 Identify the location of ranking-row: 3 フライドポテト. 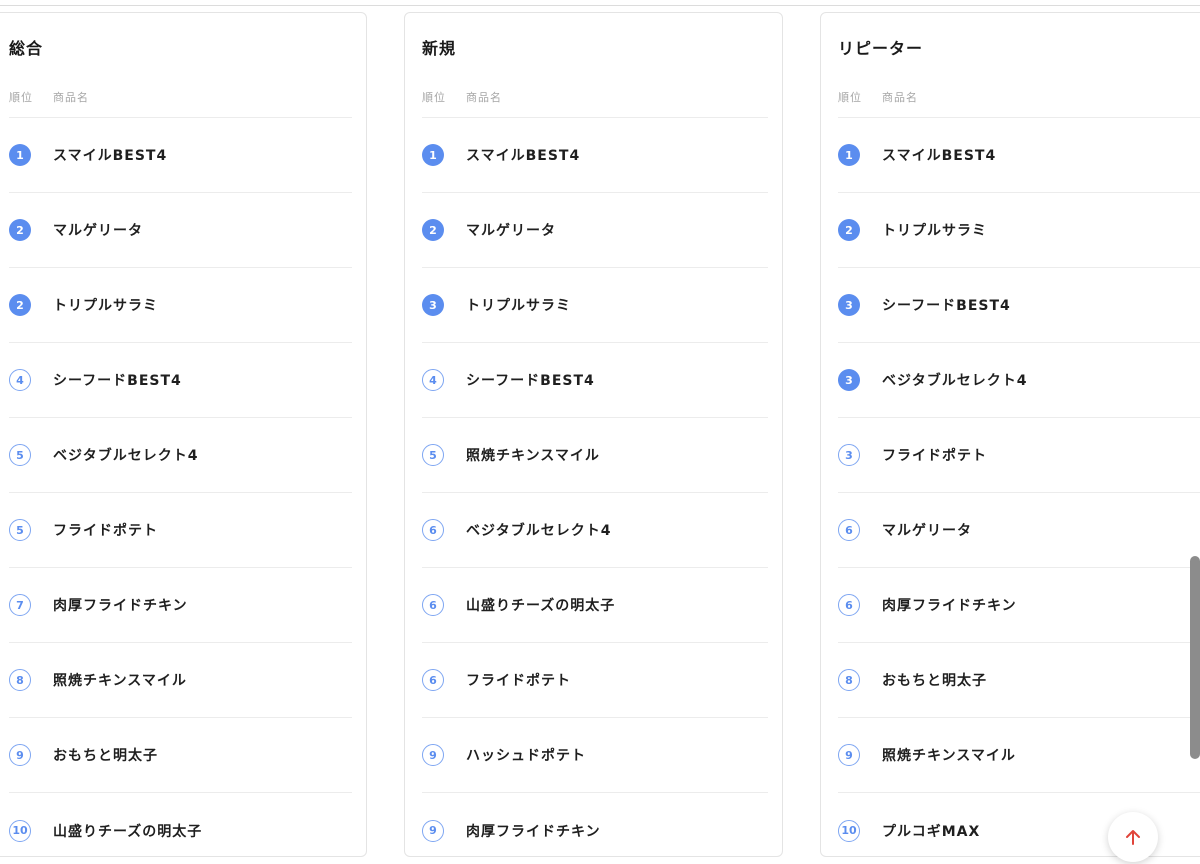
(1019, 455).